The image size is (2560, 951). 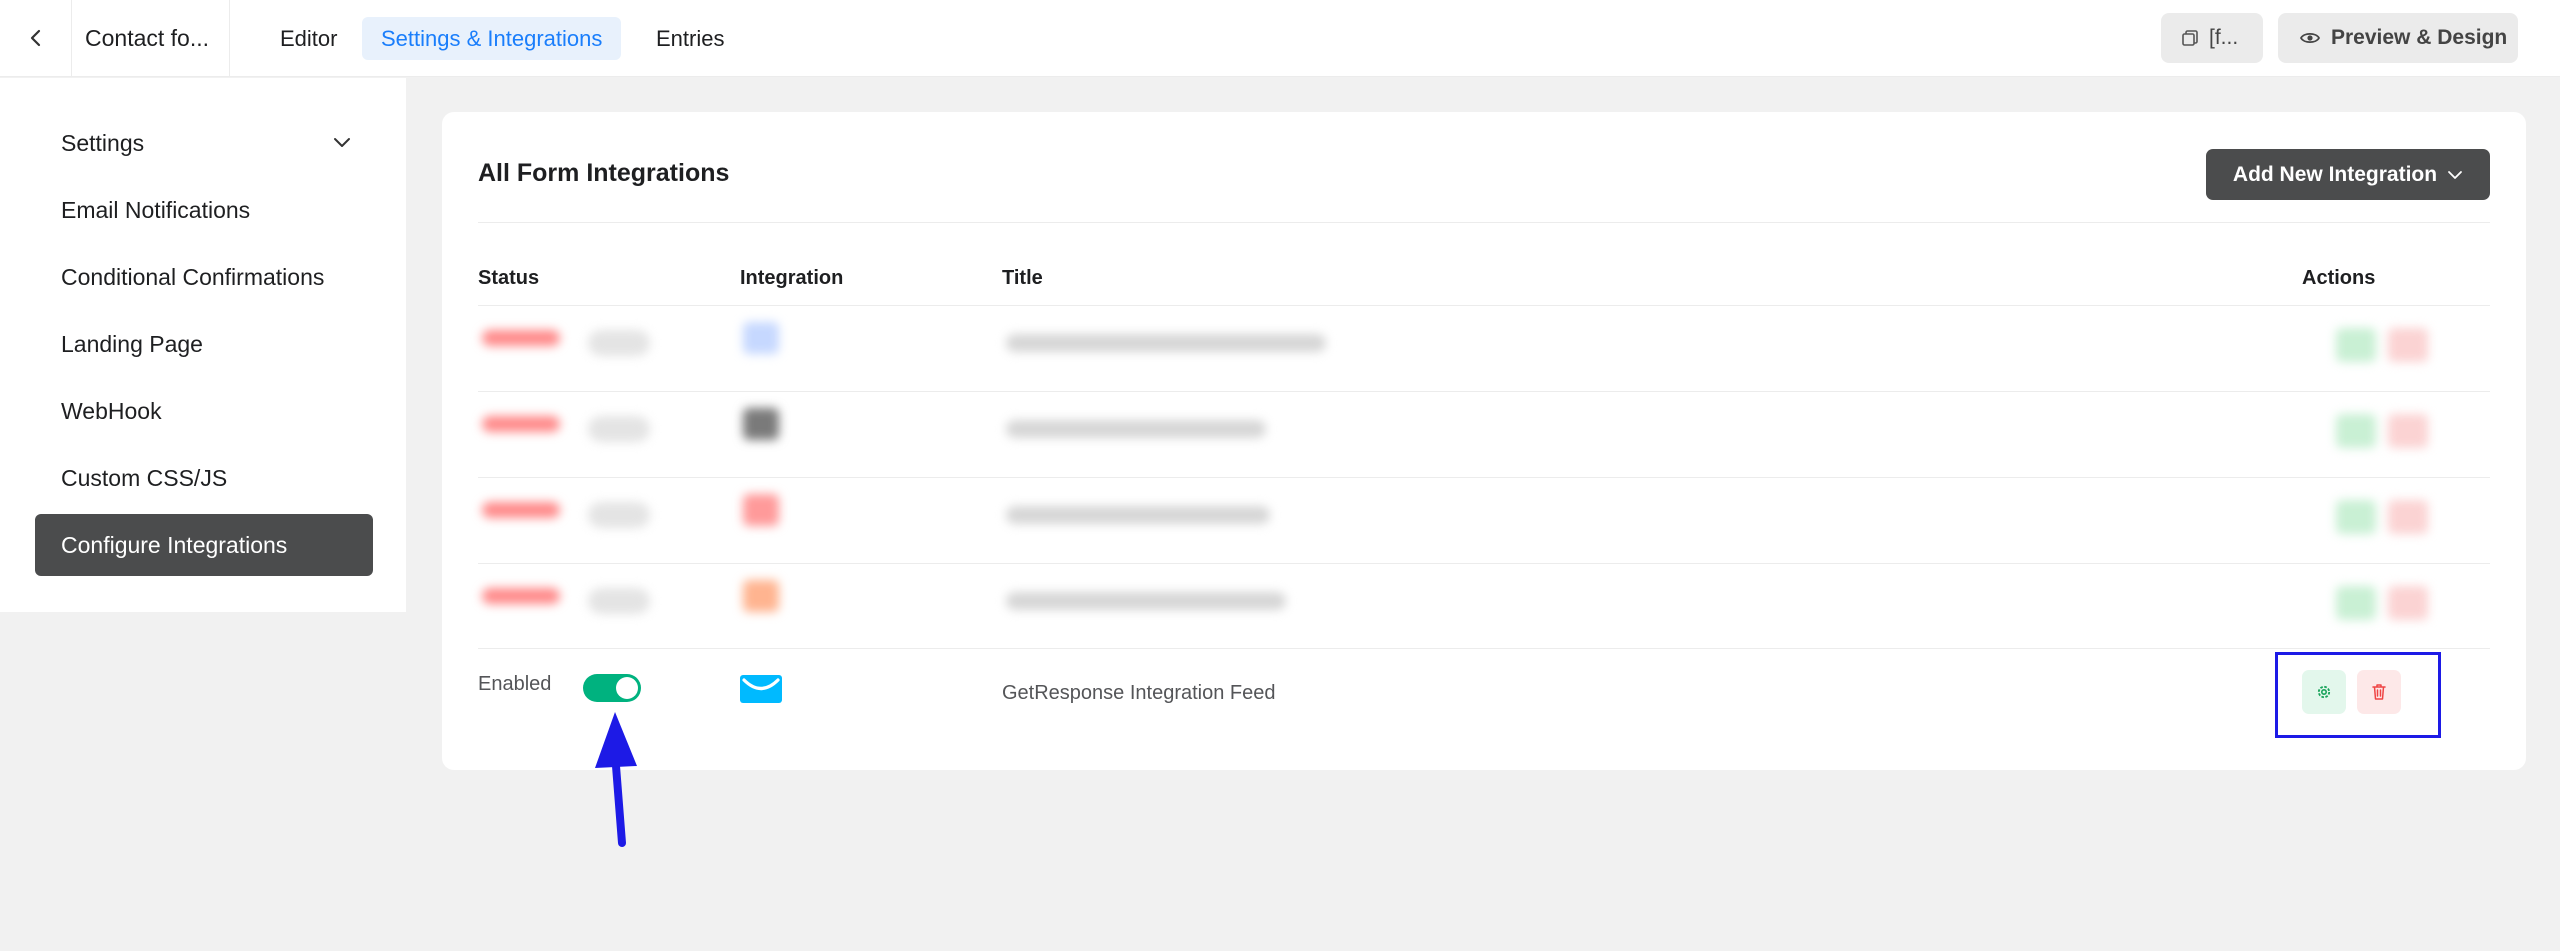 I want to click on integration-feed-title: GetResponse Integration Feed, so click(x=1139, y=693).